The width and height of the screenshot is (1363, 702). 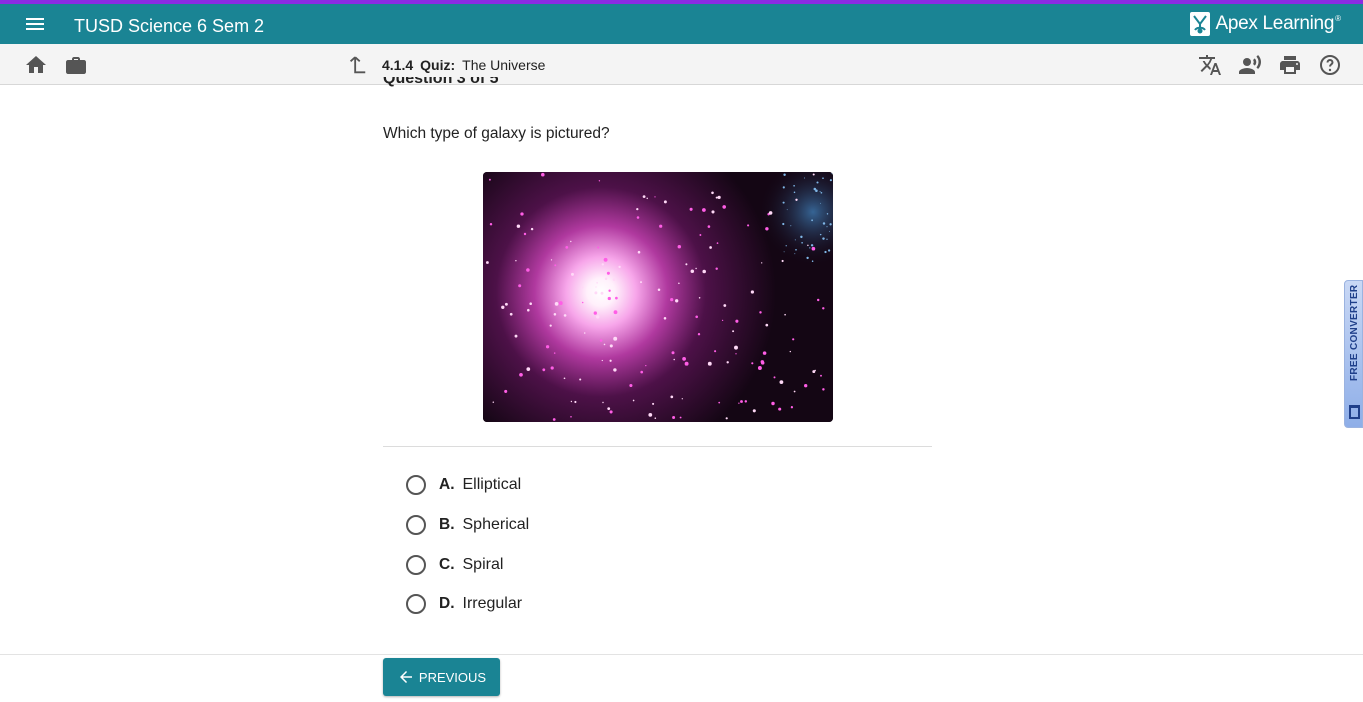 I want to click on choice-a: A. Elliptical, so click(x=463, y=485).